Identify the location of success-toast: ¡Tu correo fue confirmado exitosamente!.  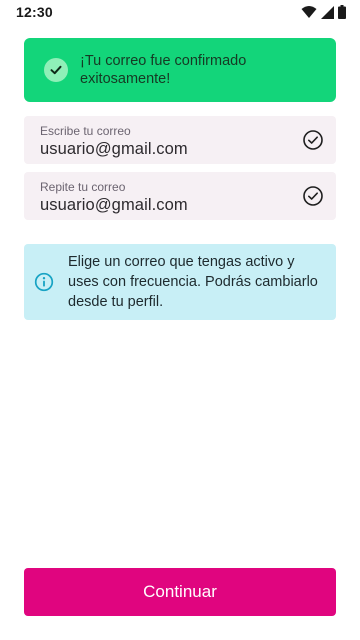
(180, 70).